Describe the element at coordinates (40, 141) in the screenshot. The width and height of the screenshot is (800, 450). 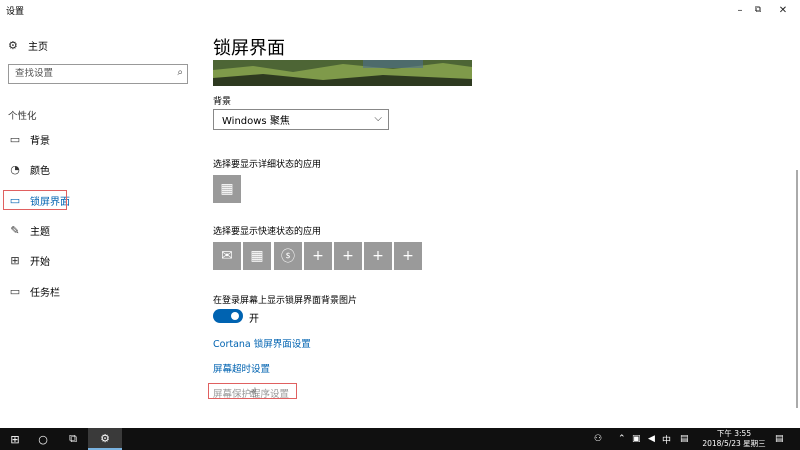
I see `sidebar-item-label: 背景` at that location.